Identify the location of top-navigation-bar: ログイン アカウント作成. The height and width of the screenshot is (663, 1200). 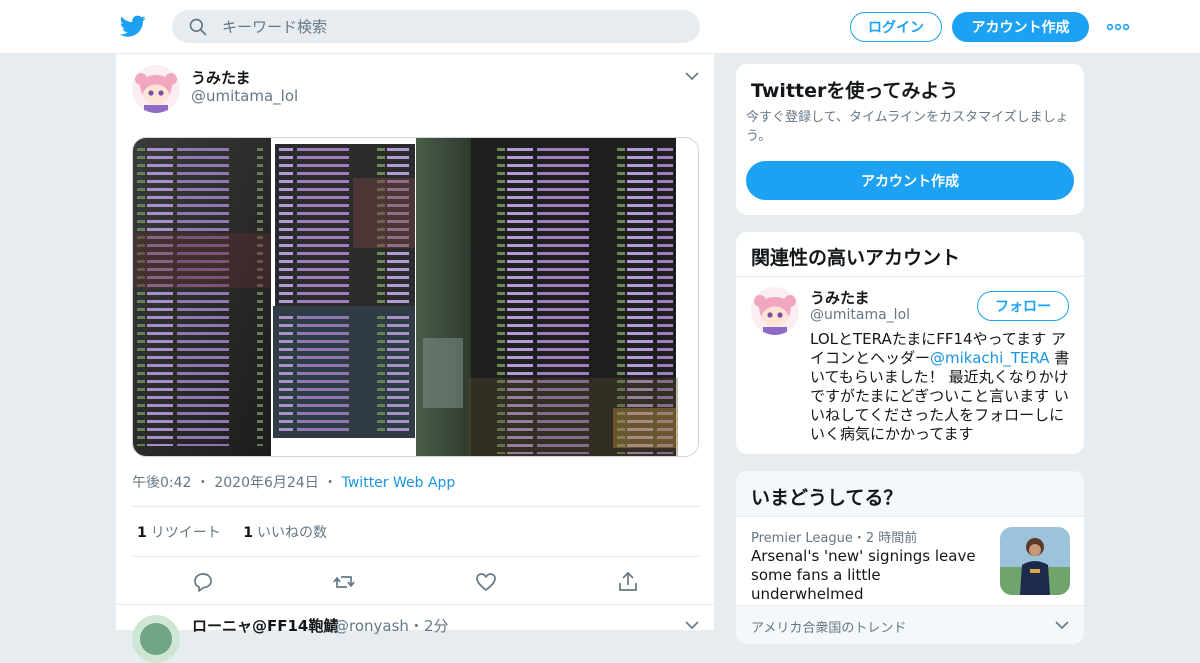
(600, 27).